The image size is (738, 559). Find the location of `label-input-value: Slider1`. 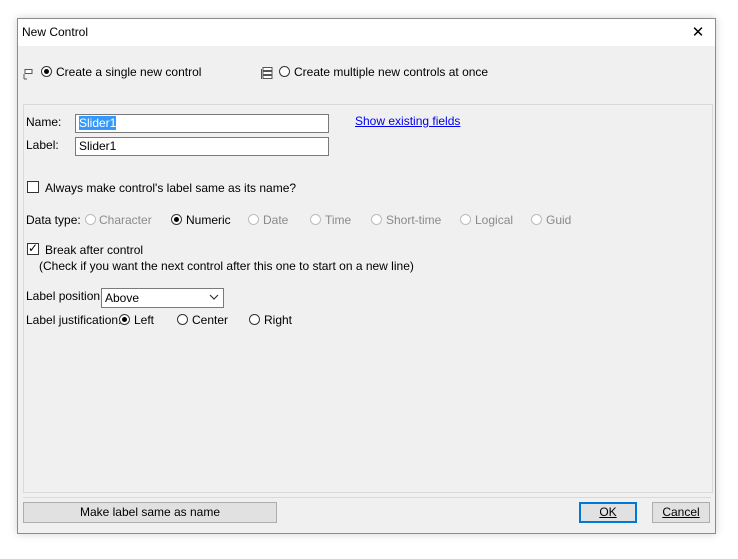

label-input-value: Slider1 is located at coordinates (98, 146).